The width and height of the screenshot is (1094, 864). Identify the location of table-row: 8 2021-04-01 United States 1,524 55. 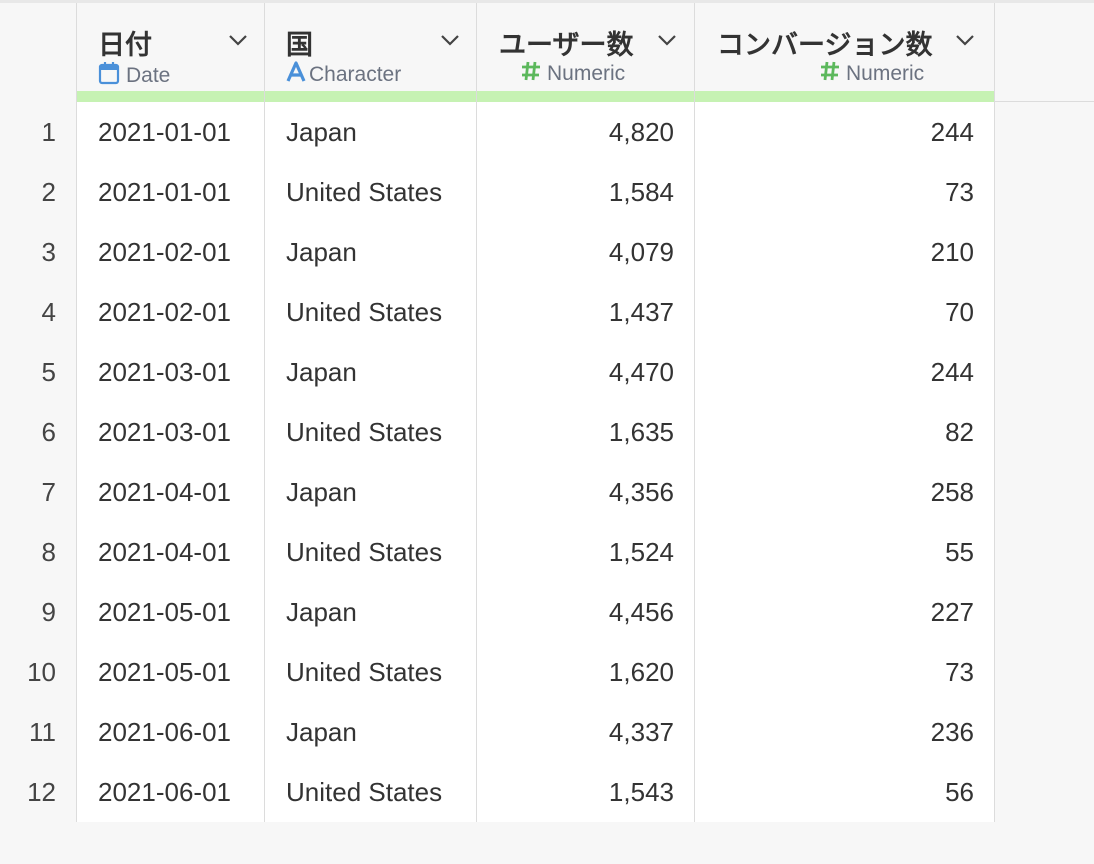
(547, 552).